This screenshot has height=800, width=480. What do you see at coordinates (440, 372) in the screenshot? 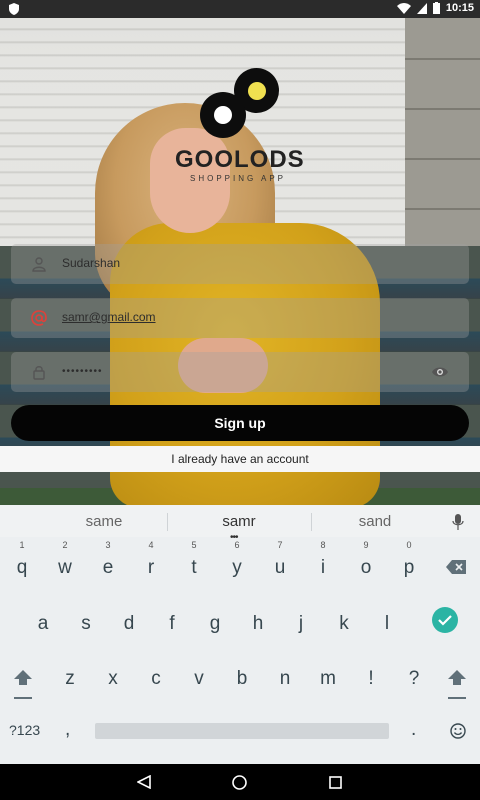
I see `eye-icon` at bounding box center [440, 372].